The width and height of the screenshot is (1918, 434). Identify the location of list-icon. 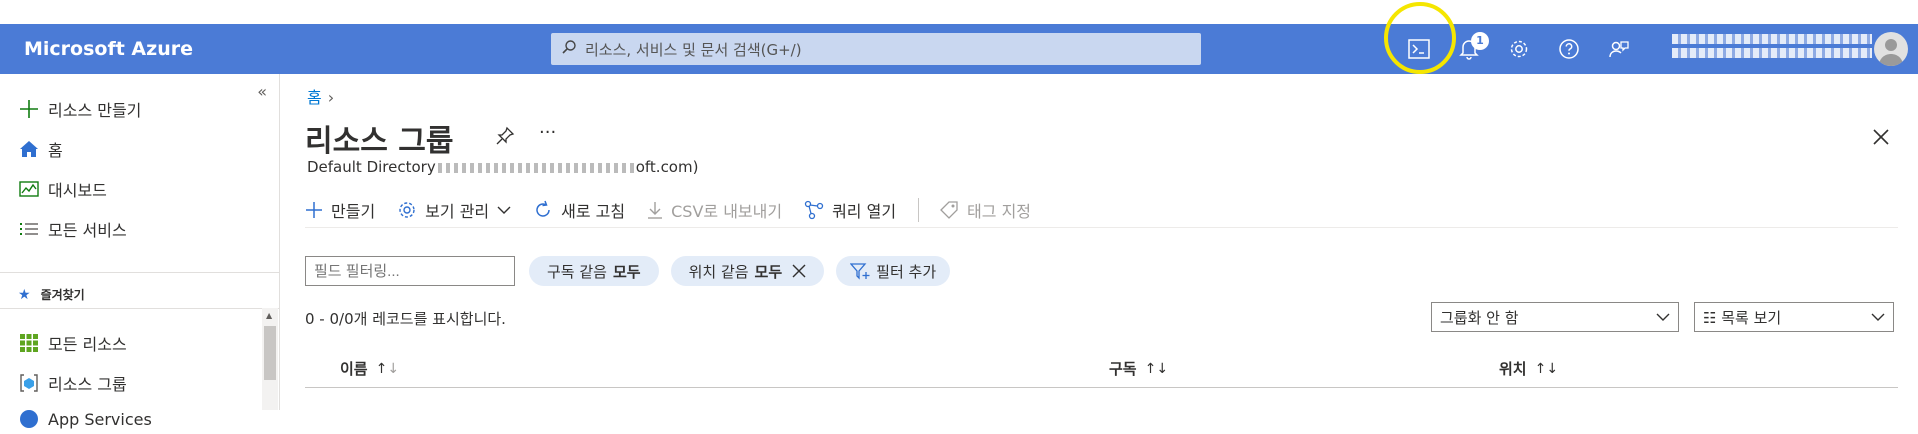
(29, 229).